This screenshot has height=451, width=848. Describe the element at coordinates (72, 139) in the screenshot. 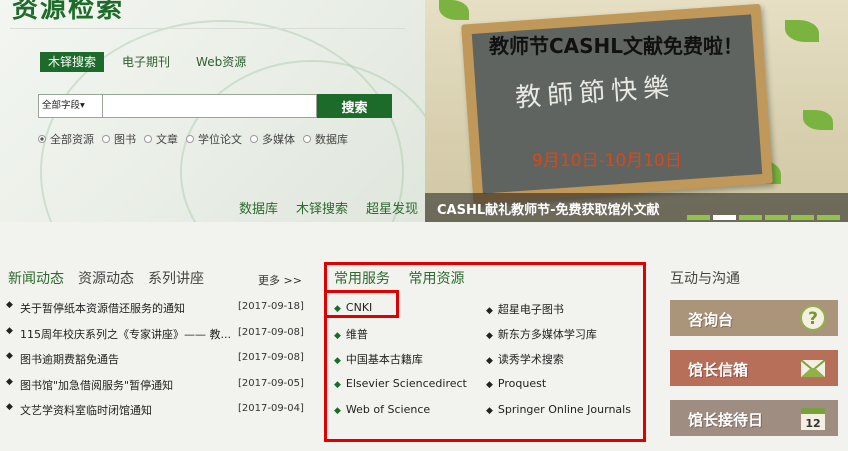

I see `radio-label: 全部资源` at that location.